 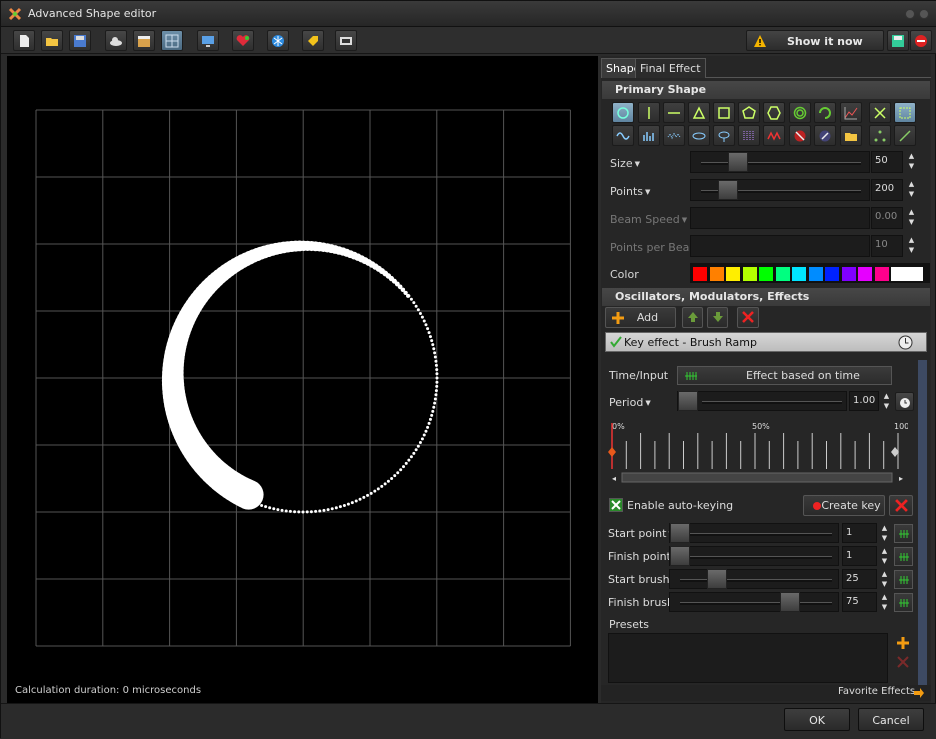 I want to click on close-window-button, so click(x=924, y=14).